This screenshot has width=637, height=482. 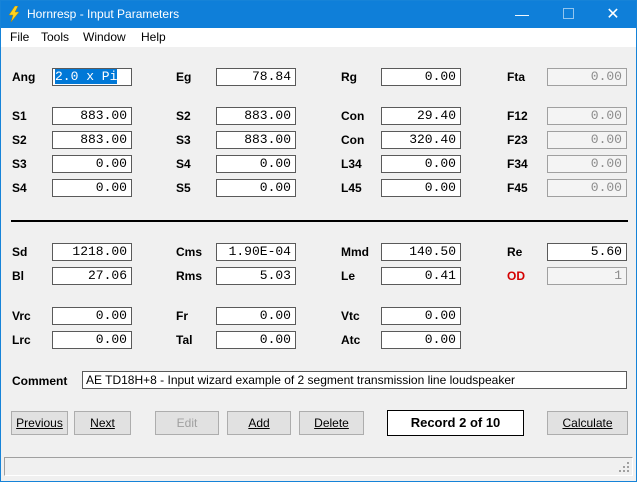 What do you see at coordinates (18, 276) in the screenshot?
I see `label-bl-rows3-1: Bl` at bounding box center [18, 276].